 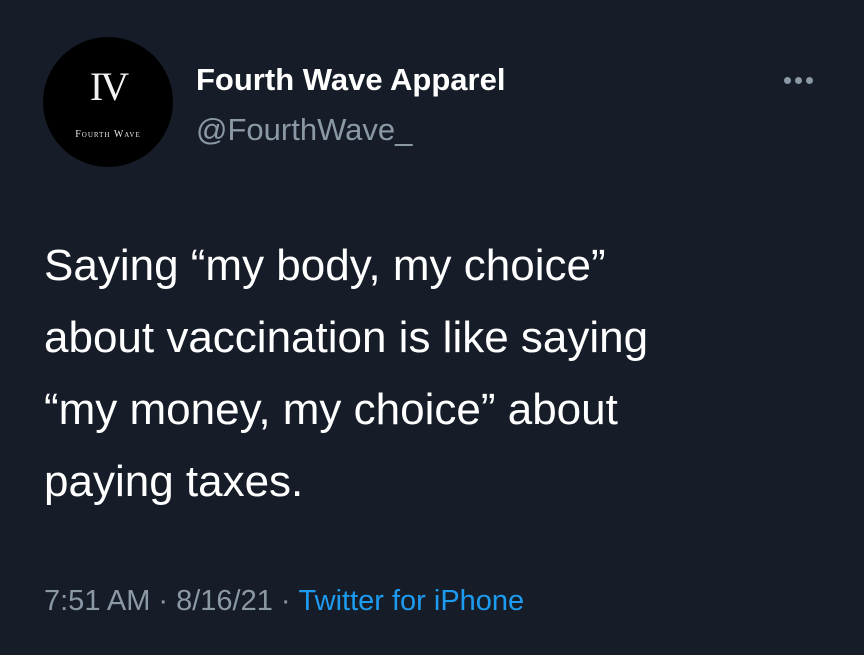 I want to click on avatar-logo-mark: IV, so click(x=109, y=86).